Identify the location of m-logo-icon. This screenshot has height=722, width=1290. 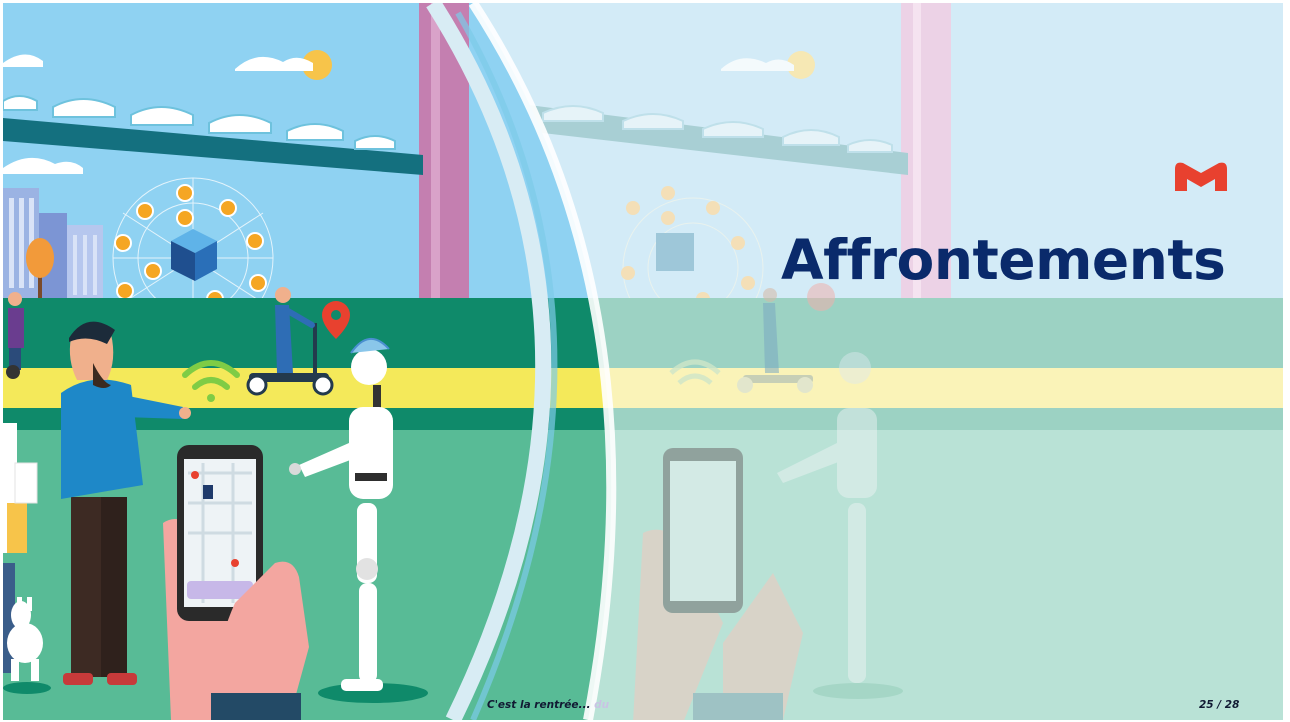
(1201, 176).